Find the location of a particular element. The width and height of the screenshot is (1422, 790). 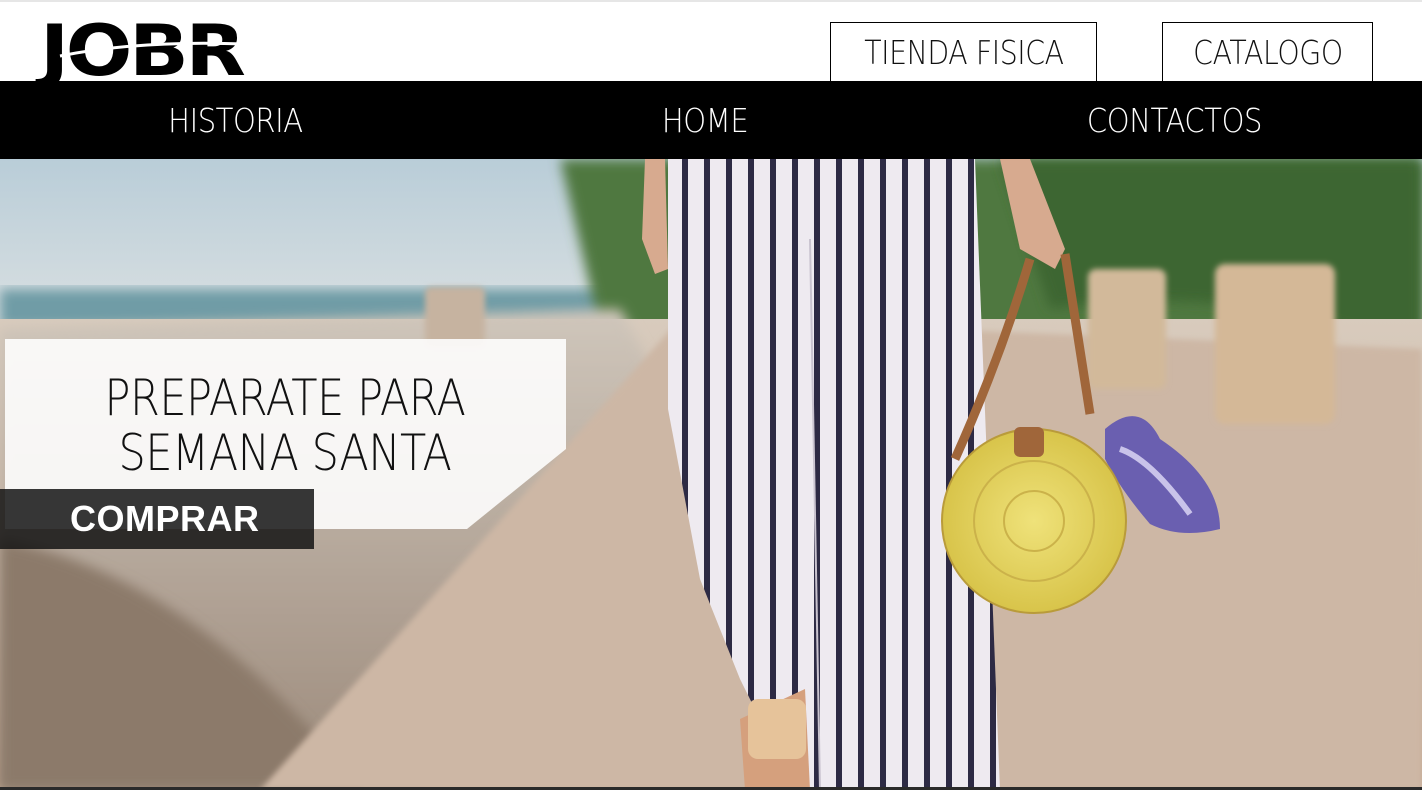

main-nav: HISTORIA HOME CONTACTOS is located at coordinates (711, 120).